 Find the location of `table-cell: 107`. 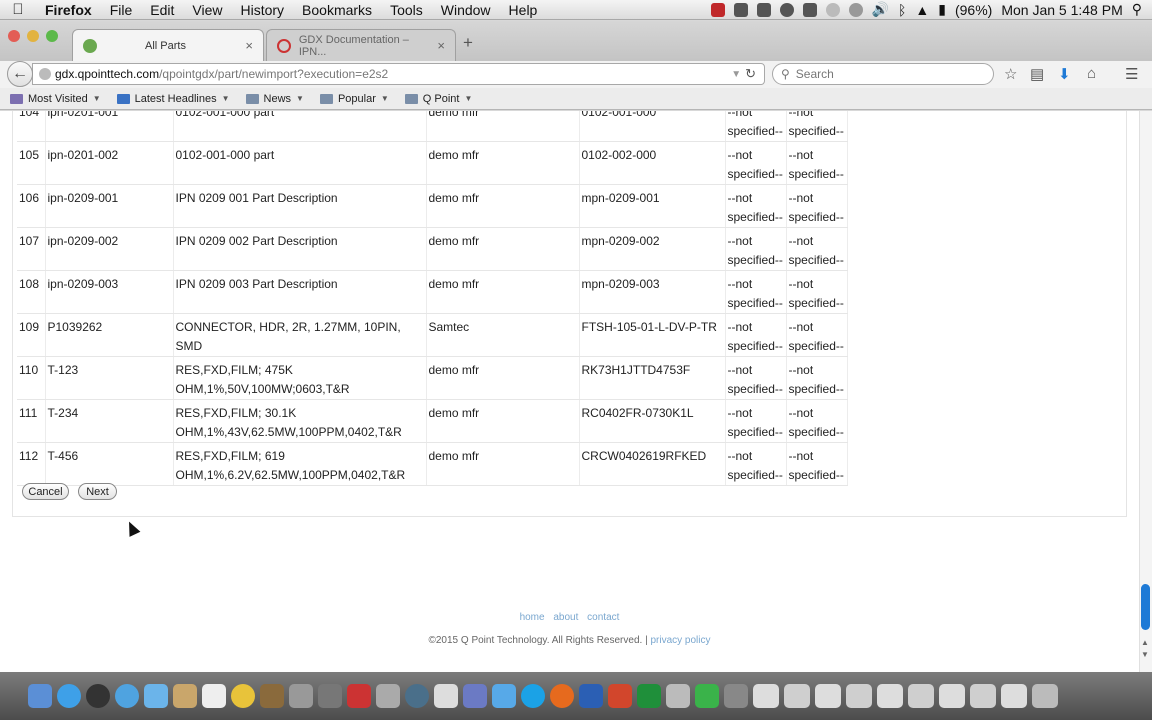

table-cell: 107 is located at coordinates (31, 249).